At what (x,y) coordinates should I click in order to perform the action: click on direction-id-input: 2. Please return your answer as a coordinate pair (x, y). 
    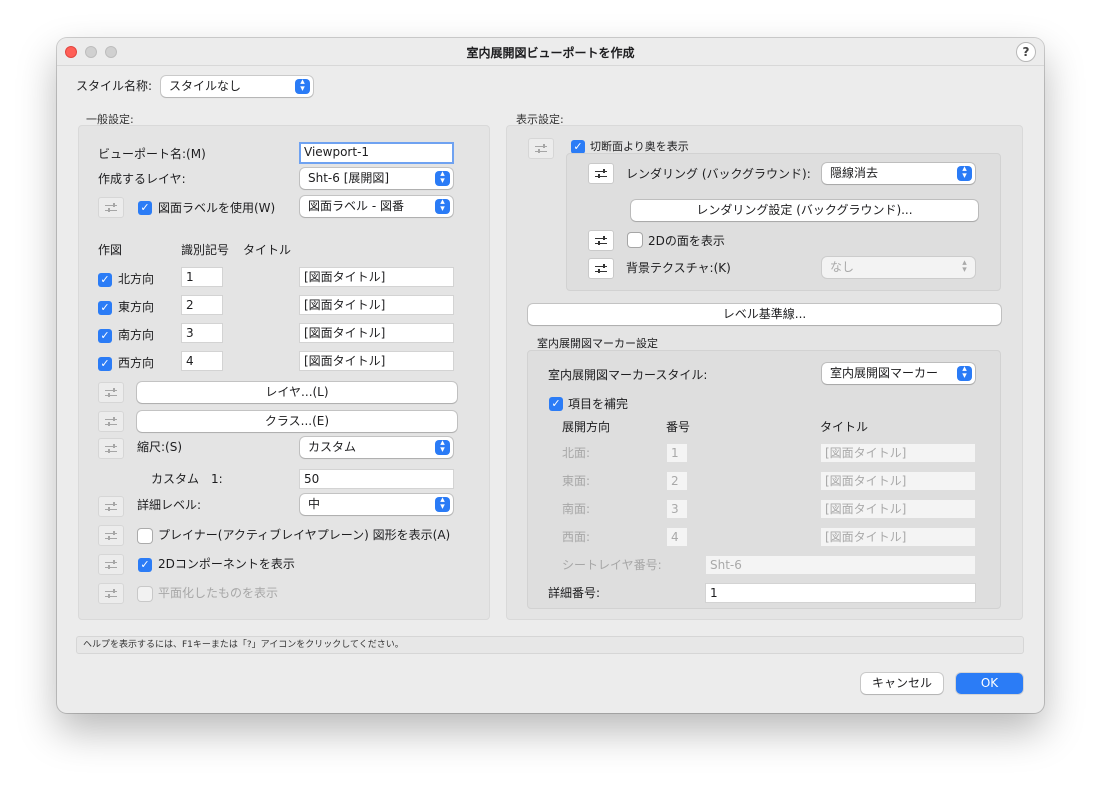
    Looking at the image, I should click on (202, 305).